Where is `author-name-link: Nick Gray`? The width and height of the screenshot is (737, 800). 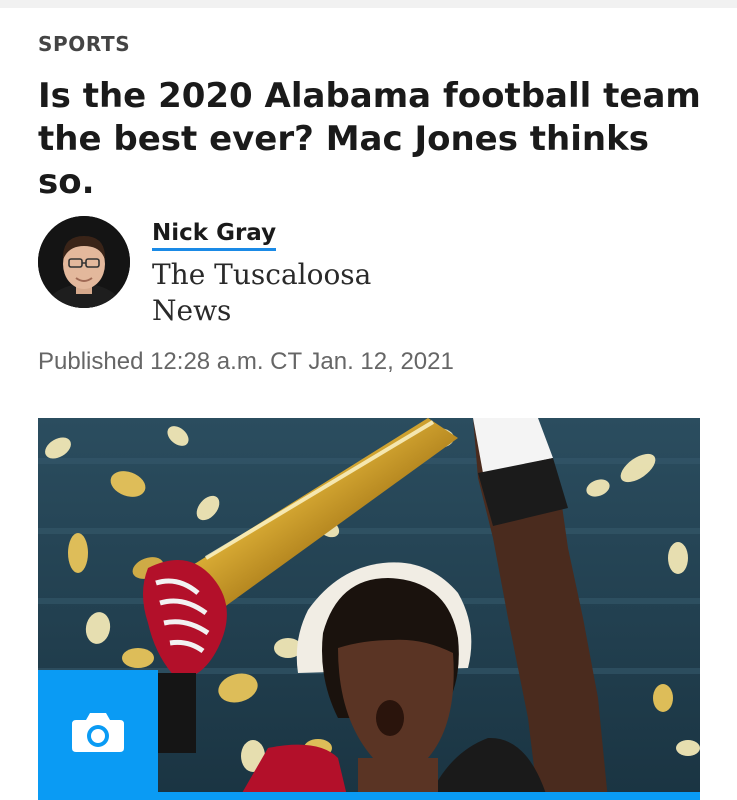
author-name-link: Nick Gray is located at coordinates (214, 235).